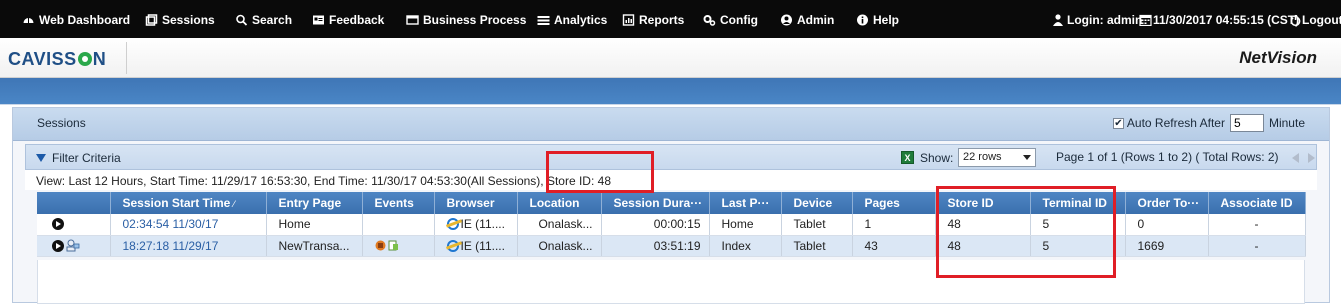  What do you see at coordinates (151, 20) in the screenshot?
I see `sessions-icon` at bounding box center [151, 20].